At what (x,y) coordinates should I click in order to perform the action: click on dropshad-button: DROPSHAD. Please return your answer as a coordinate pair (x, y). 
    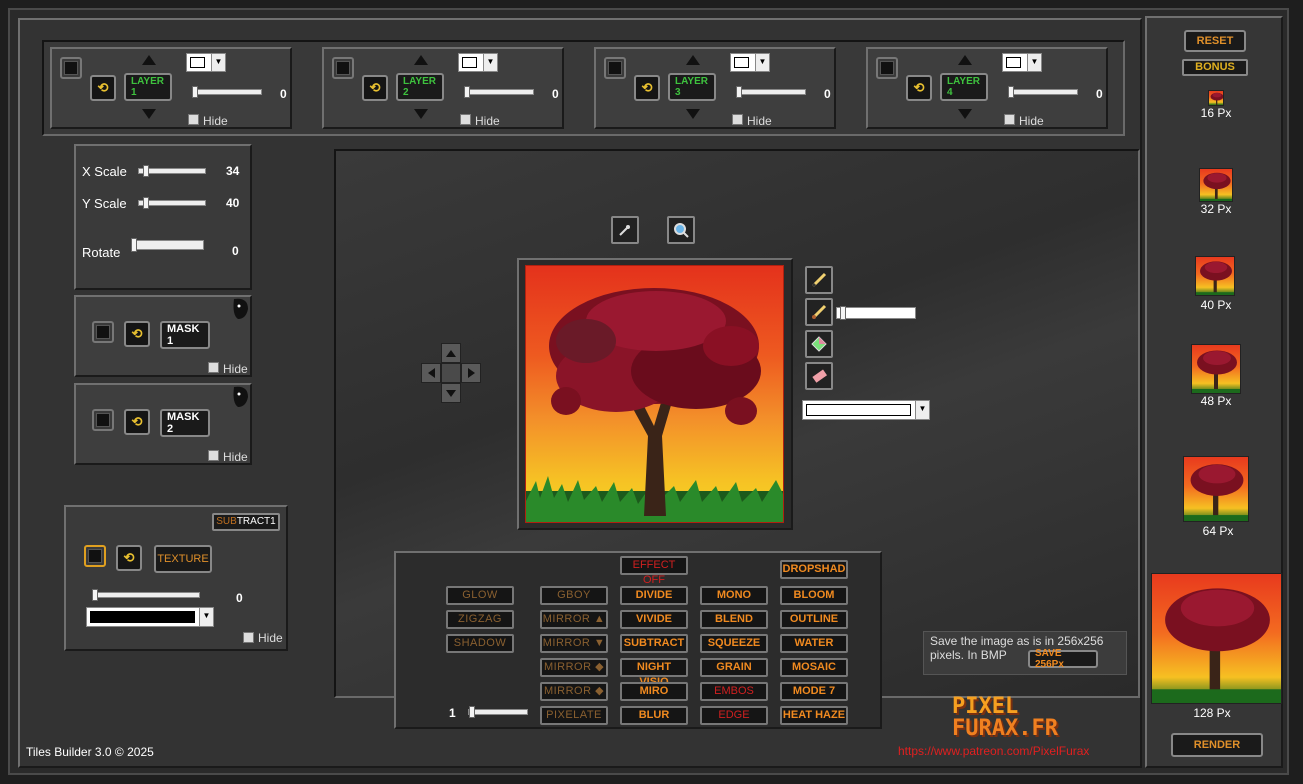
    Looking at the image, I should click on (814, 569).